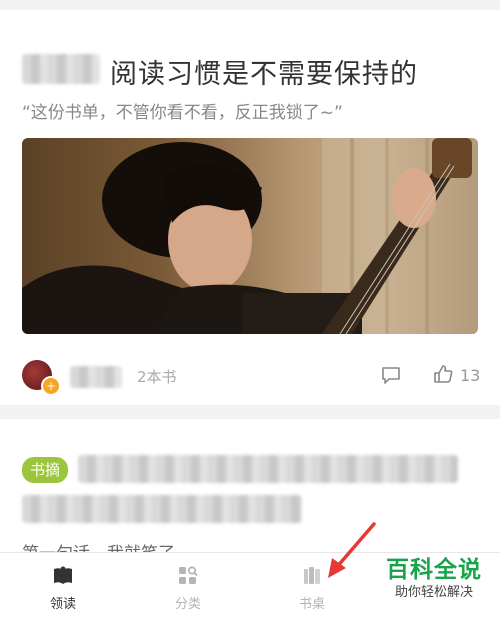 This screenshot has width=500, height=618. Describe the element at coordinates (61, 69) in the screenshot. I see `author-name-blurred` at that location.